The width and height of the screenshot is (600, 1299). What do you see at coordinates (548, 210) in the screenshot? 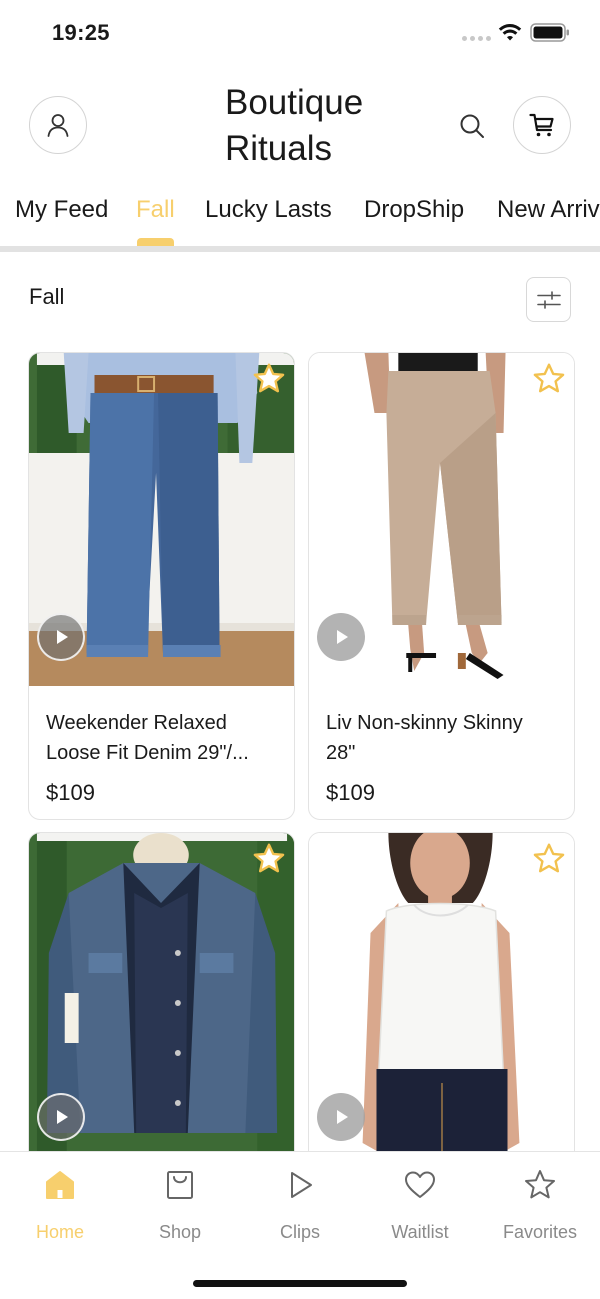
I see `tab-new-arrivals: New Arriv` at bounding box center [548, 210].